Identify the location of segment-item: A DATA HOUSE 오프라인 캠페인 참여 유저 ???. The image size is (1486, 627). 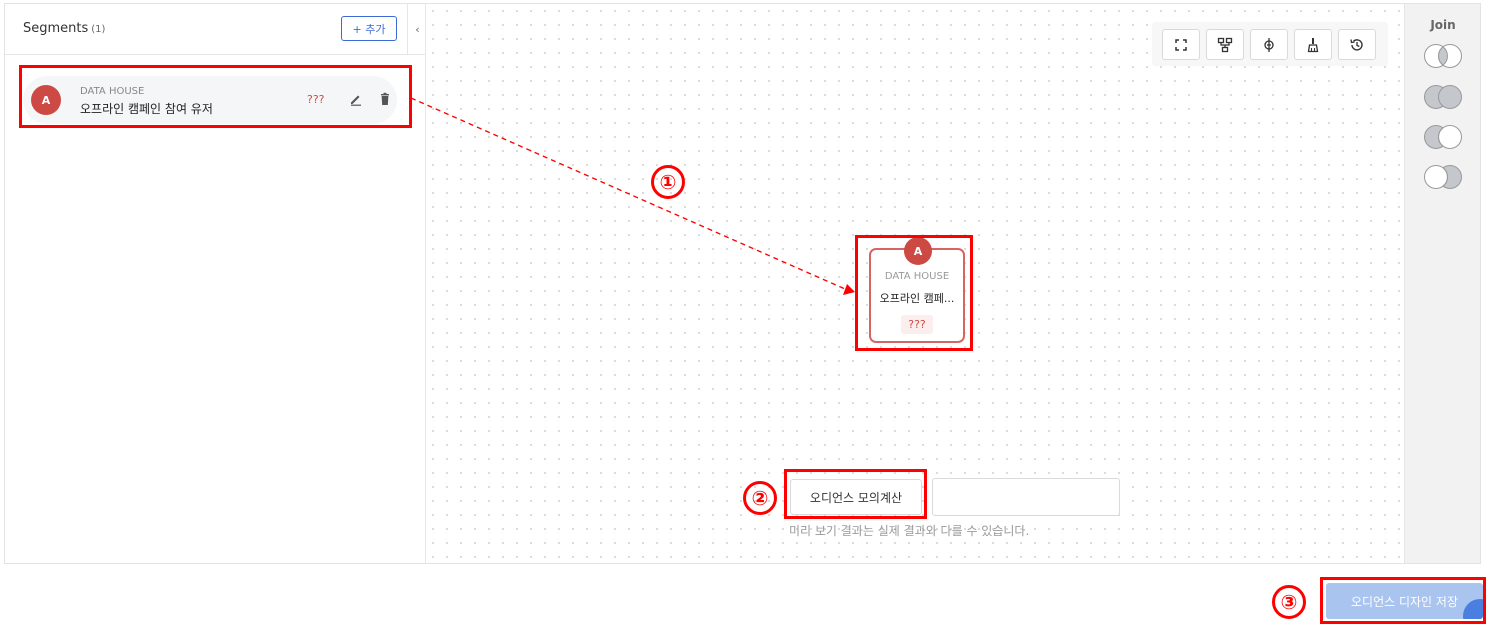
(210, 100).